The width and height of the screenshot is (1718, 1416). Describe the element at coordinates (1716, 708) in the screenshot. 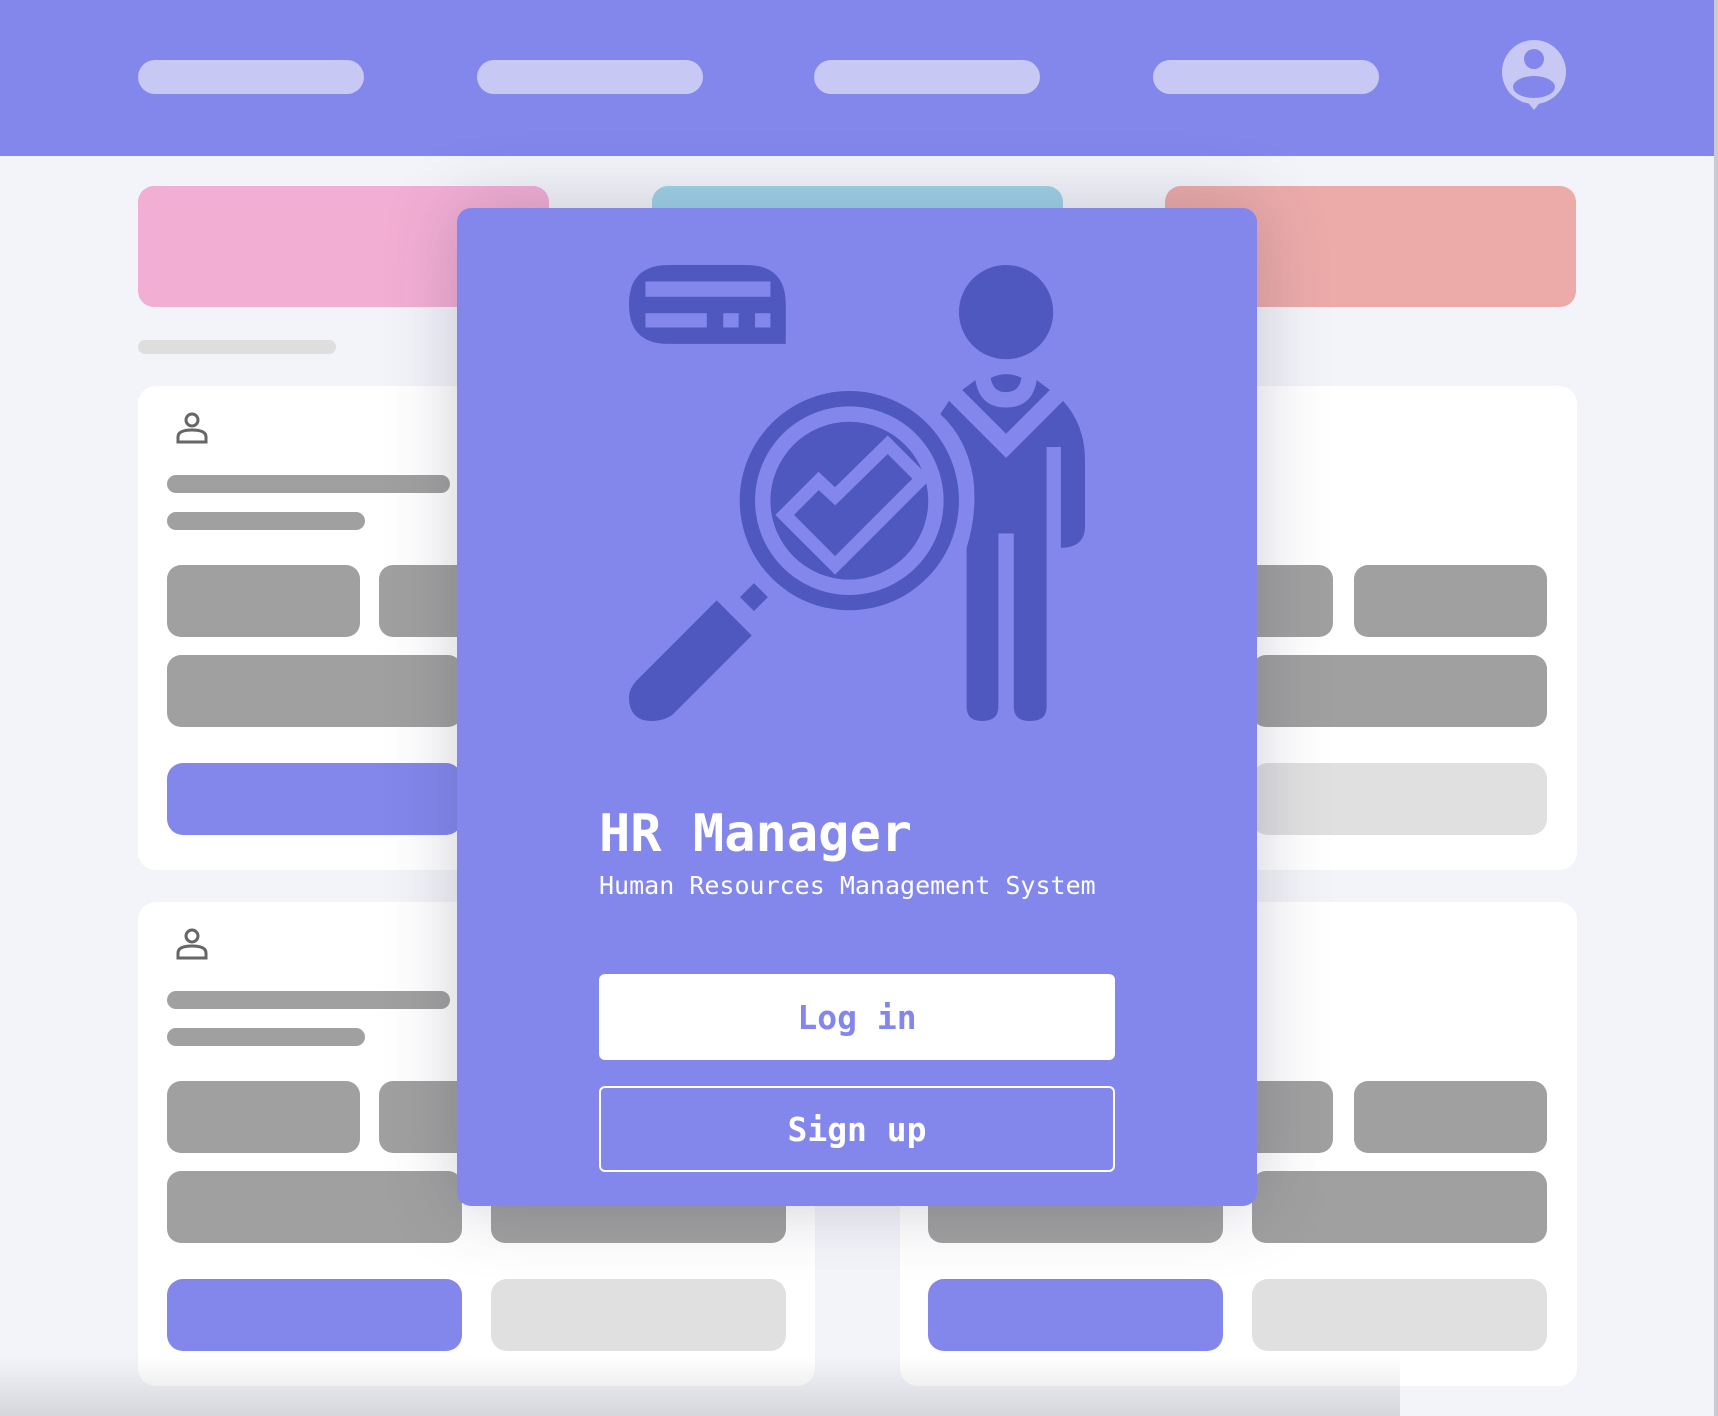

I see `window-edge` at that location.